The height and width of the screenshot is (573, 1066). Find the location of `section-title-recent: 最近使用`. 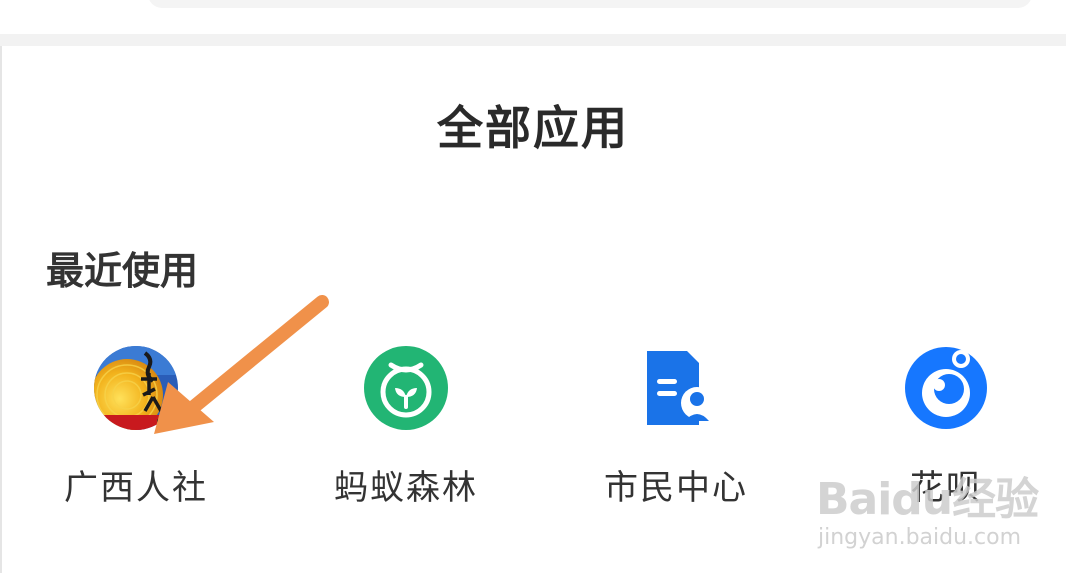

section-title-recent: 最近使用 is located at coordinates (122, 271).